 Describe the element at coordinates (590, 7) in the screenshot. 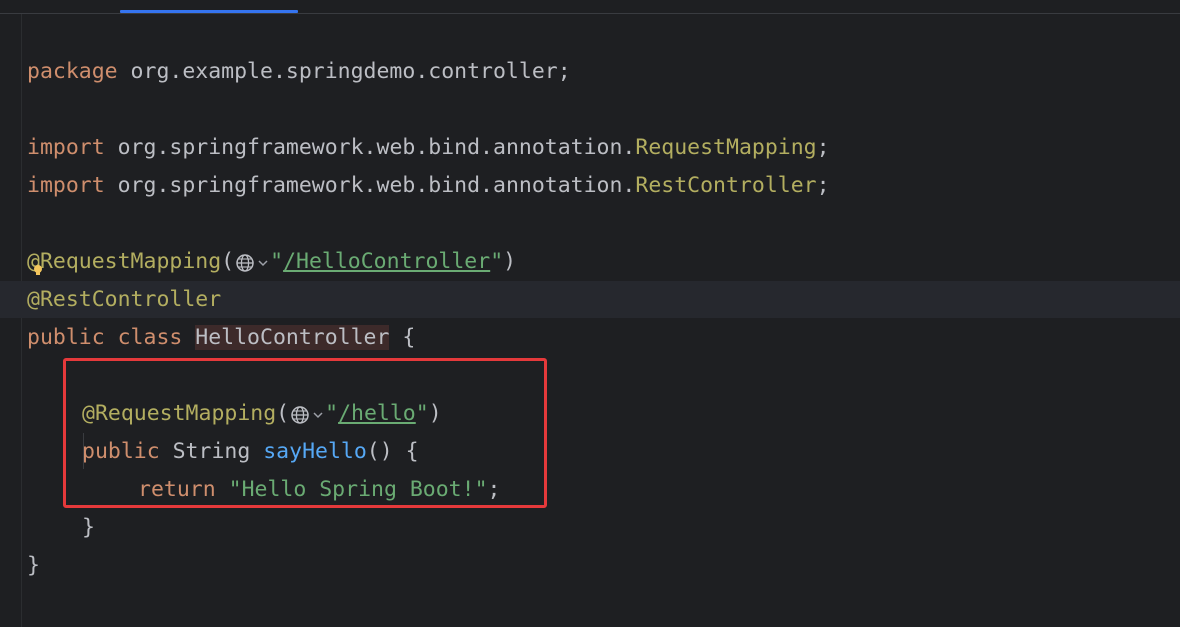

I see `editor-tab-bar` at that location.